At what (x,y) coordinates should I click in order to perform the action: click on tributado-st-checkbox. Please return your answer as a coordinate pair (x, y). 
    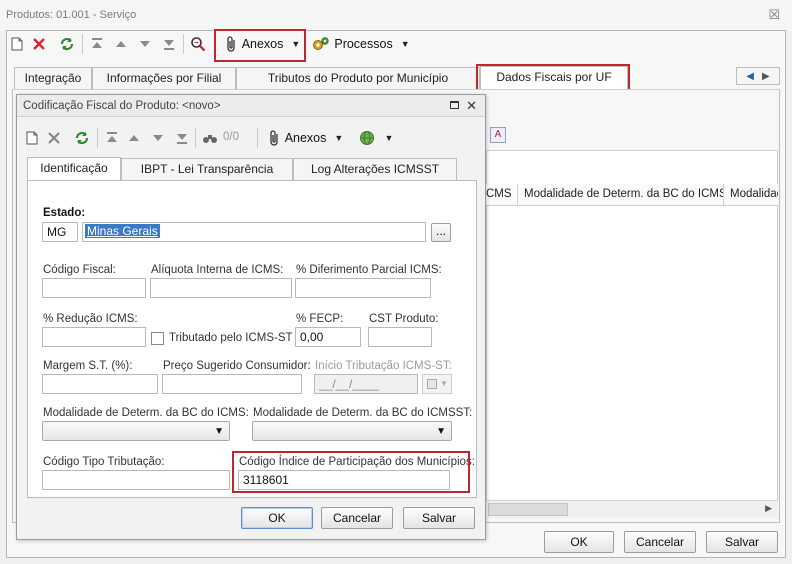
    Looking at the image, I should click on (157, 338).